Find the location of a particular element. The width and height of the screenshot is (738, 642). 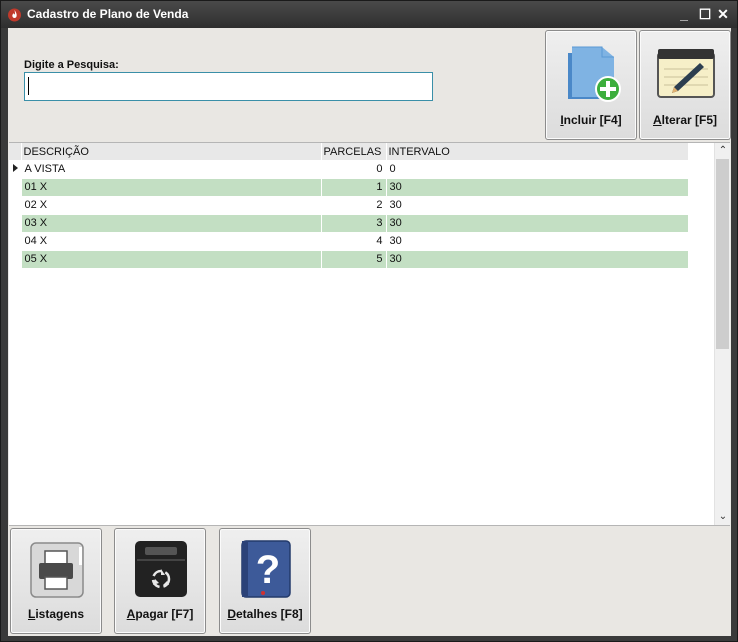

current-row-indicator is located at coordinates (15, 169).